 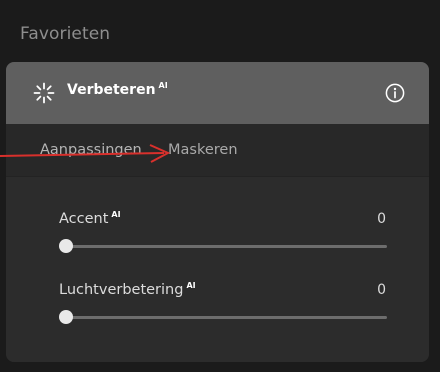 I want to click on slider-accent-thumb, so click(x=66, y=246).